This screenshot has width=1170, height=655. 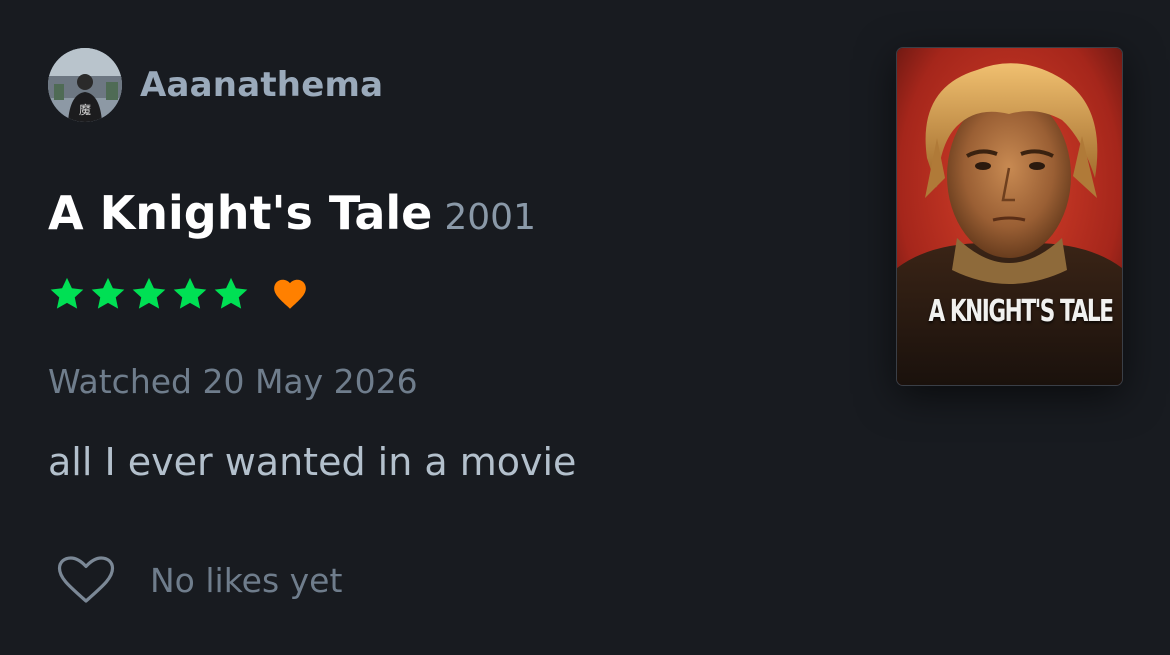 I want to click on avatar: 魔, so click(x=85, y=85).